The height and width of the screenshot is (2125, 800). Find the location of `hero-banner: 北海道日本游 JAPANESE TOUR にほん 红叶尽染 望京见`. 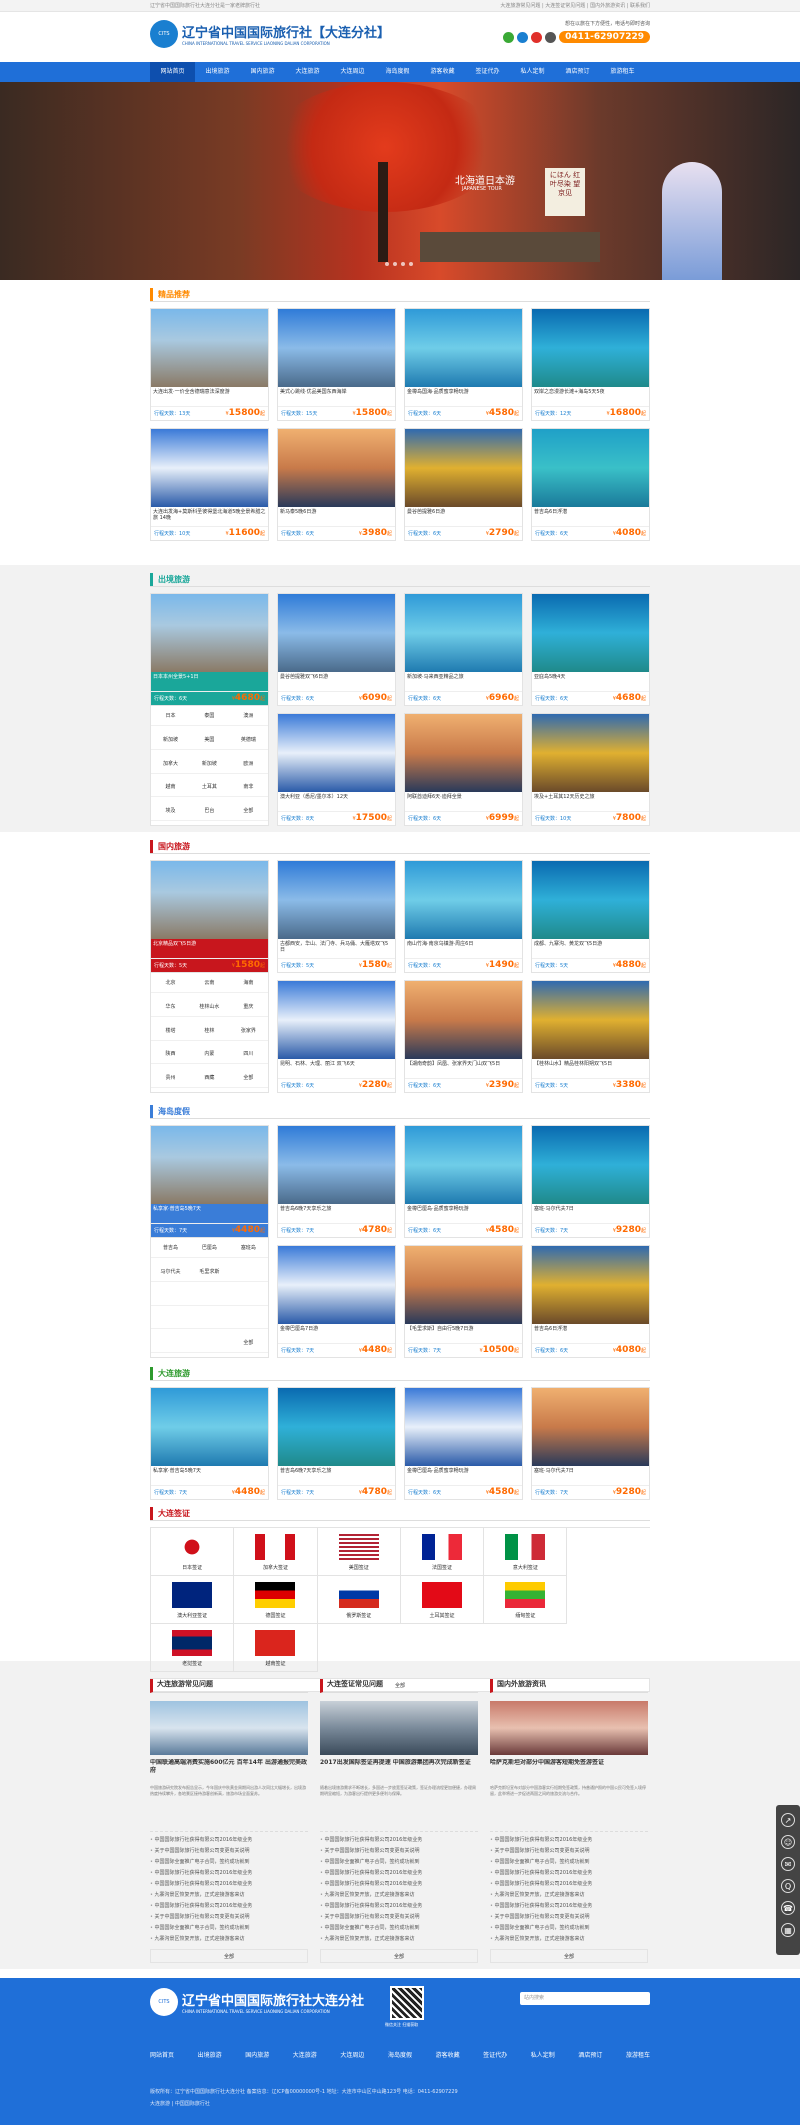

hero-banner: 北海道日本游 JAPANESE TOUR にほん 红叶尽染 望京见 is located at coordinates (400, 181).